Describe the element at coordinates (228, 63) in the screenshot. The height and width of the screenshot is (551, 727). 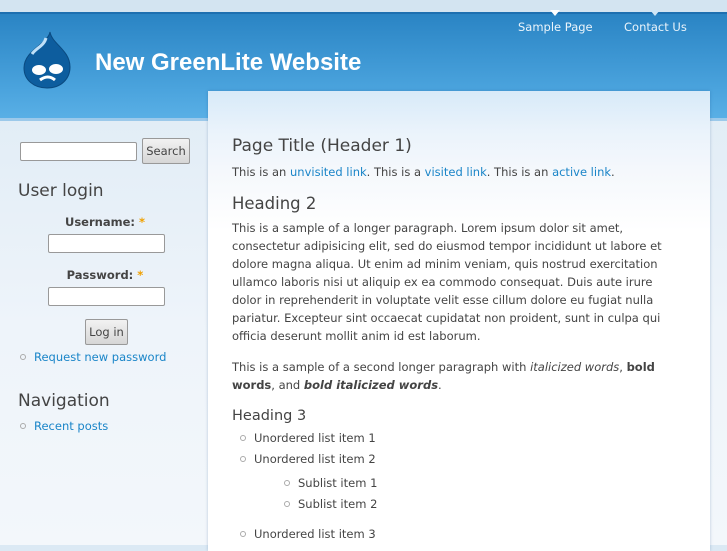
I see `site-name-link: New GreenLite Website` at that location.